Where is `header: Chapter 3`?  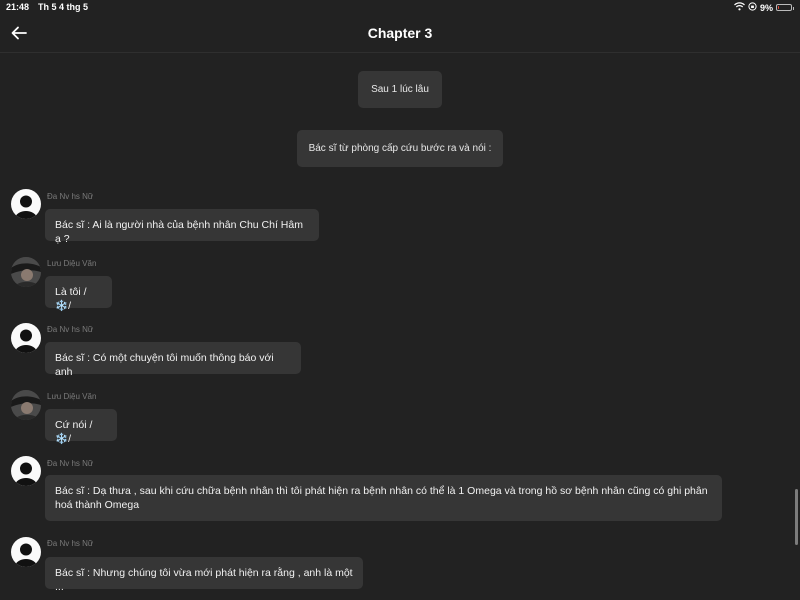
header: Chapter 3 is located at coordinates (400, 33).